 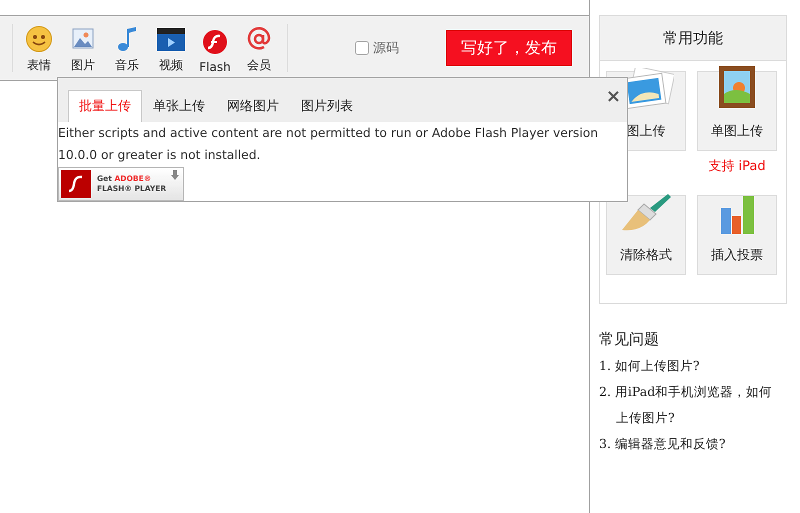 I want to click on tab: 图片列表, so click(x=327, y=106).